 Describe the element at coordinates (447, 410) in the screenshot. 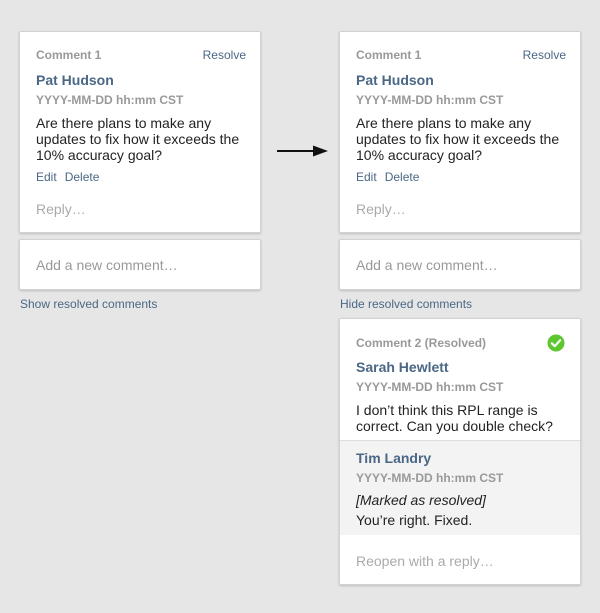

I see `comment-body-line: I don’t think this RPL range is` at that location.